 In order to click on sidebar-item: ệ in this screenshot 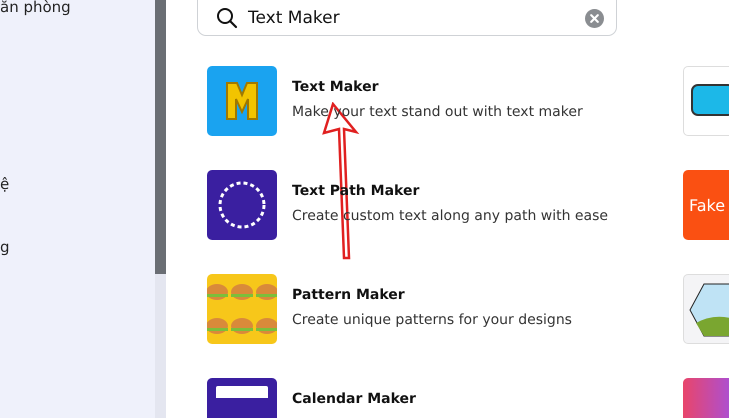, I will do `click(5, 184)`.